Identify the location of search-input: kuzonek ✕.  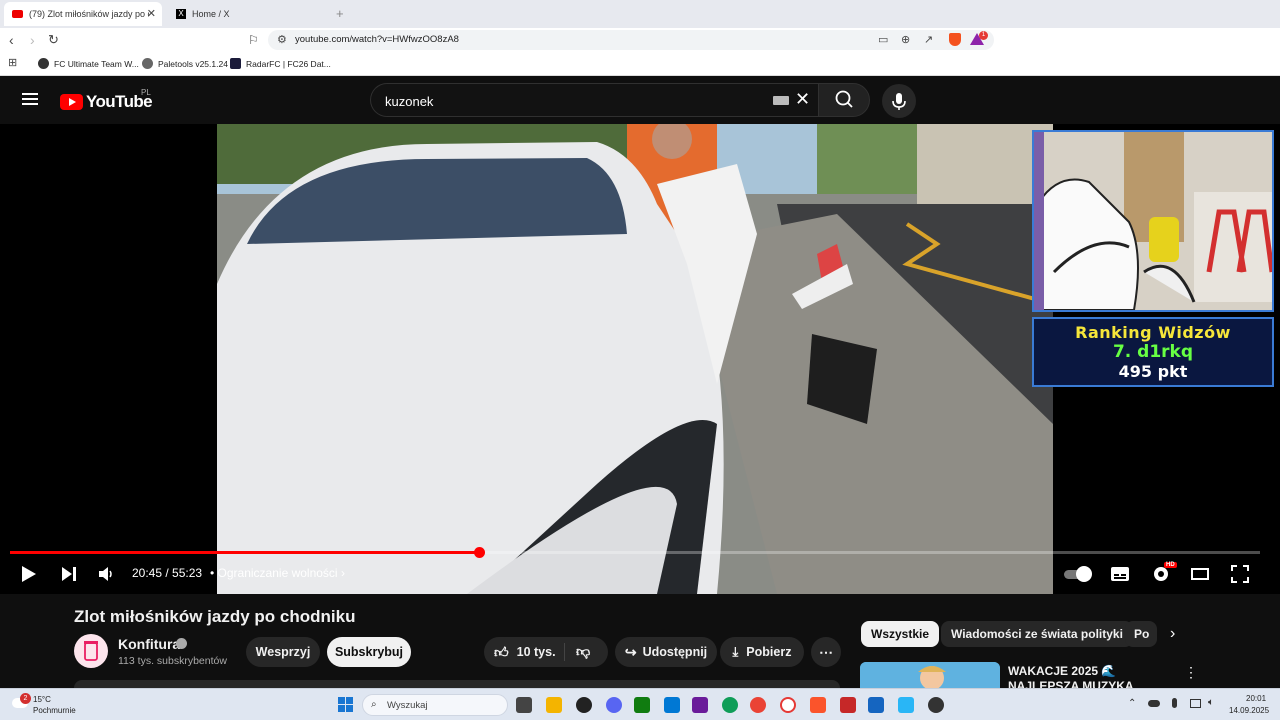
(594, 100).